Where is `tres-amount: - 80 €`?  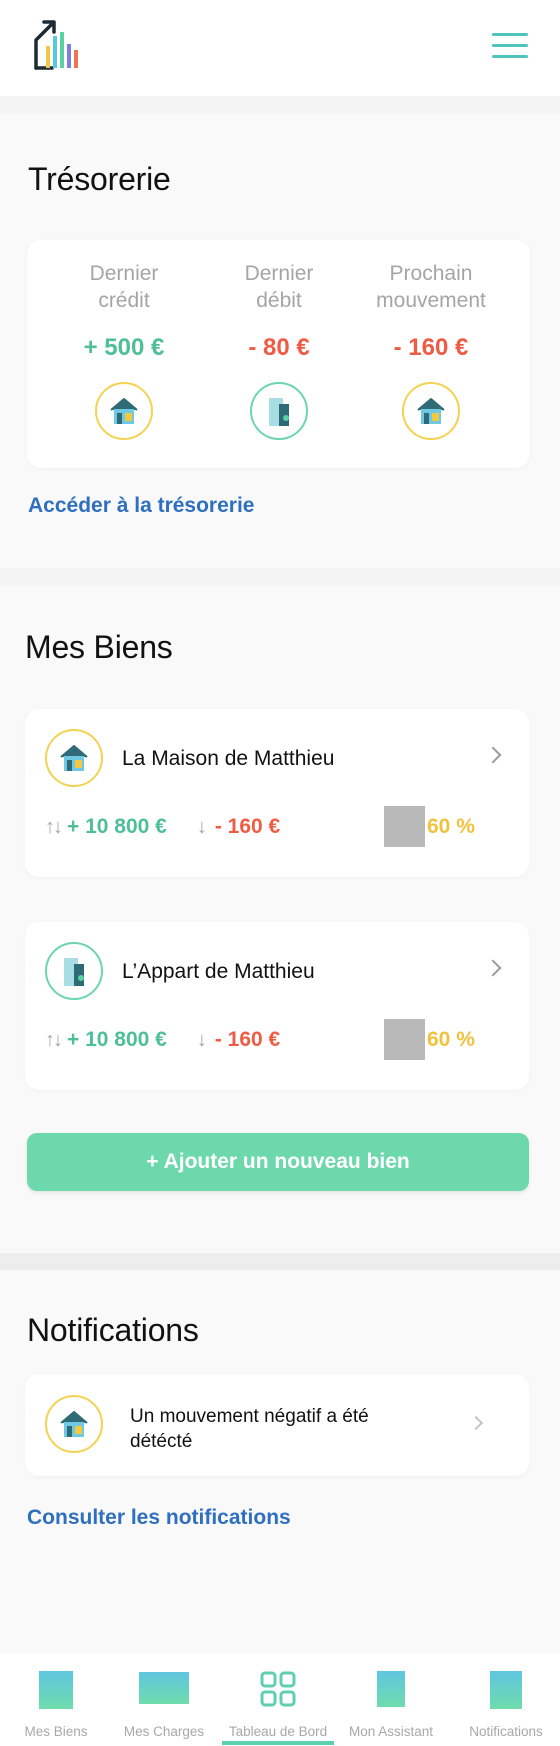
tres-amount: - 80 € is located at coordinates (279, 347).